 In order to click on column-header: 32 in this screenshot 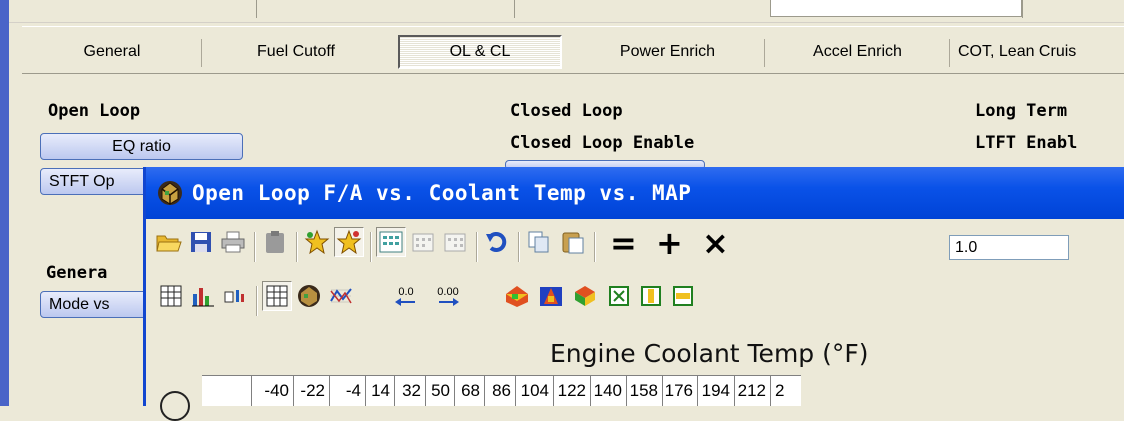, I will do `click(410, 391)`.